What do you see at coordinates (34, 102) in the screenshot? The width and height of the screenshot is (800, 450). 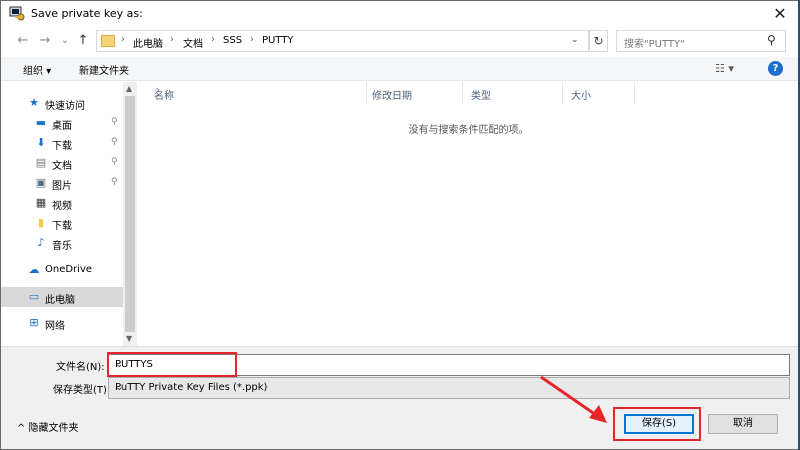 I see `star-icon: ★` at bounding box center [34, 102].